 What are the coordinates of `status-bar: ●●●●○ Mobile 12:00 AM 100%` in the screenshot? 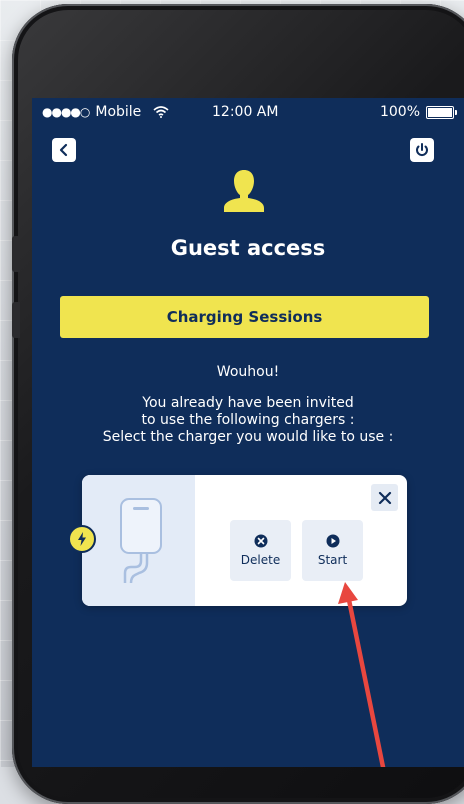 It's located at (248, 113).